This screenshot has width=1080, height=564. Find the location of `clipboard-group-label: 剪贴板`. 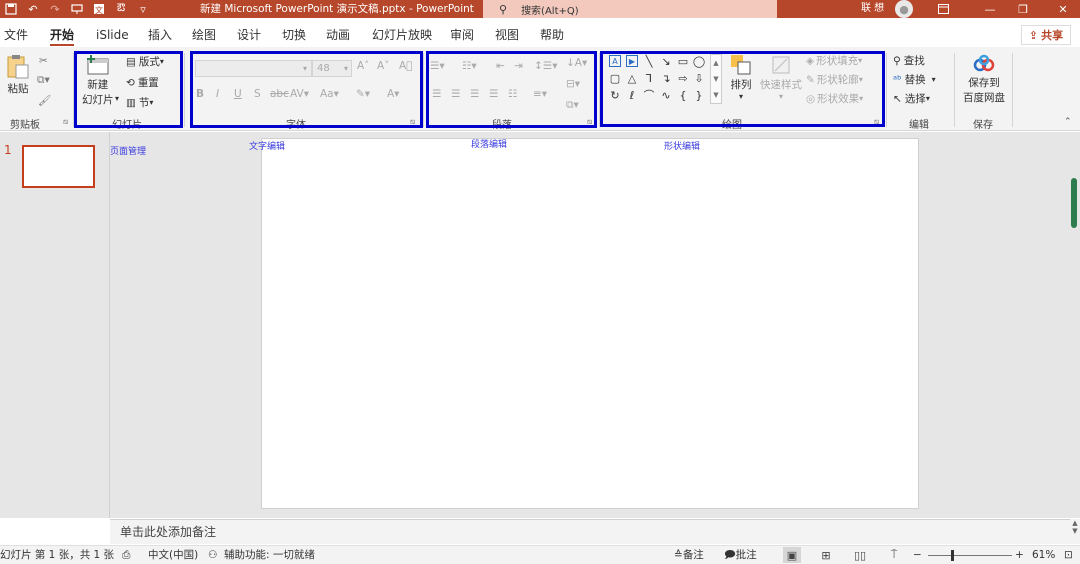

clipboard-group-label: 剪贴板 is located at coordinates (25, 125).